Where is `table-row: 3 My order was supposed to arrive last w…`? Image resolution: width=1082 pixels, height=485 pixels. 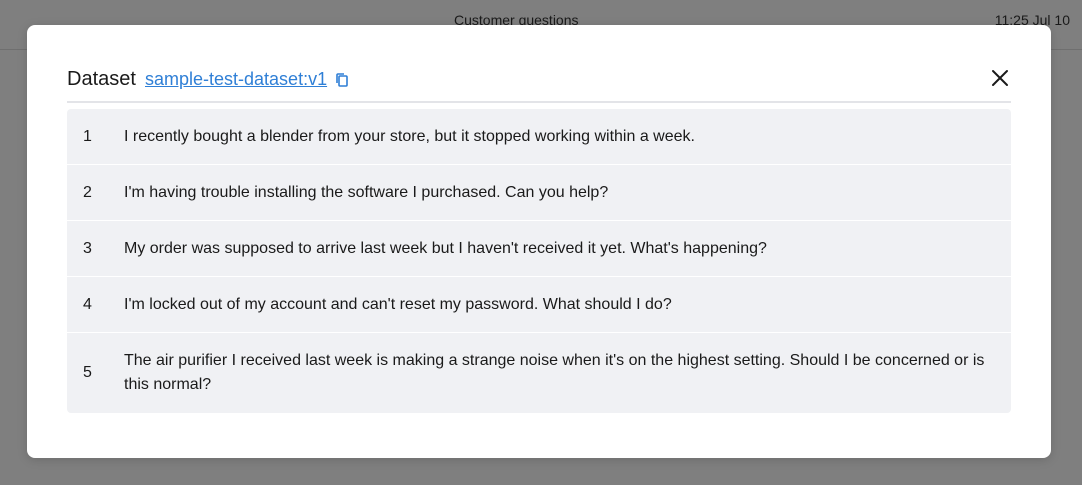 table-row: 3 My order was supposed to arrive last w… is located at coordinates (539, 249).